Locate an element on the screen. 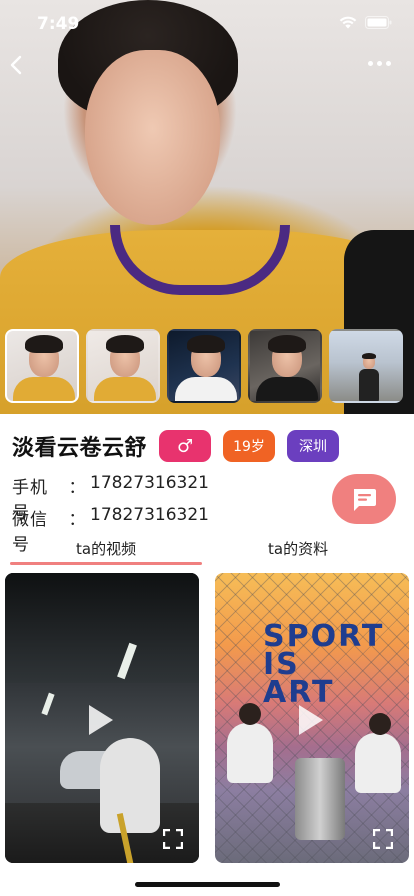 Image resolution: width=414 pixels, height=896 pixels. battery-icon is located at coordinates (378, 22).